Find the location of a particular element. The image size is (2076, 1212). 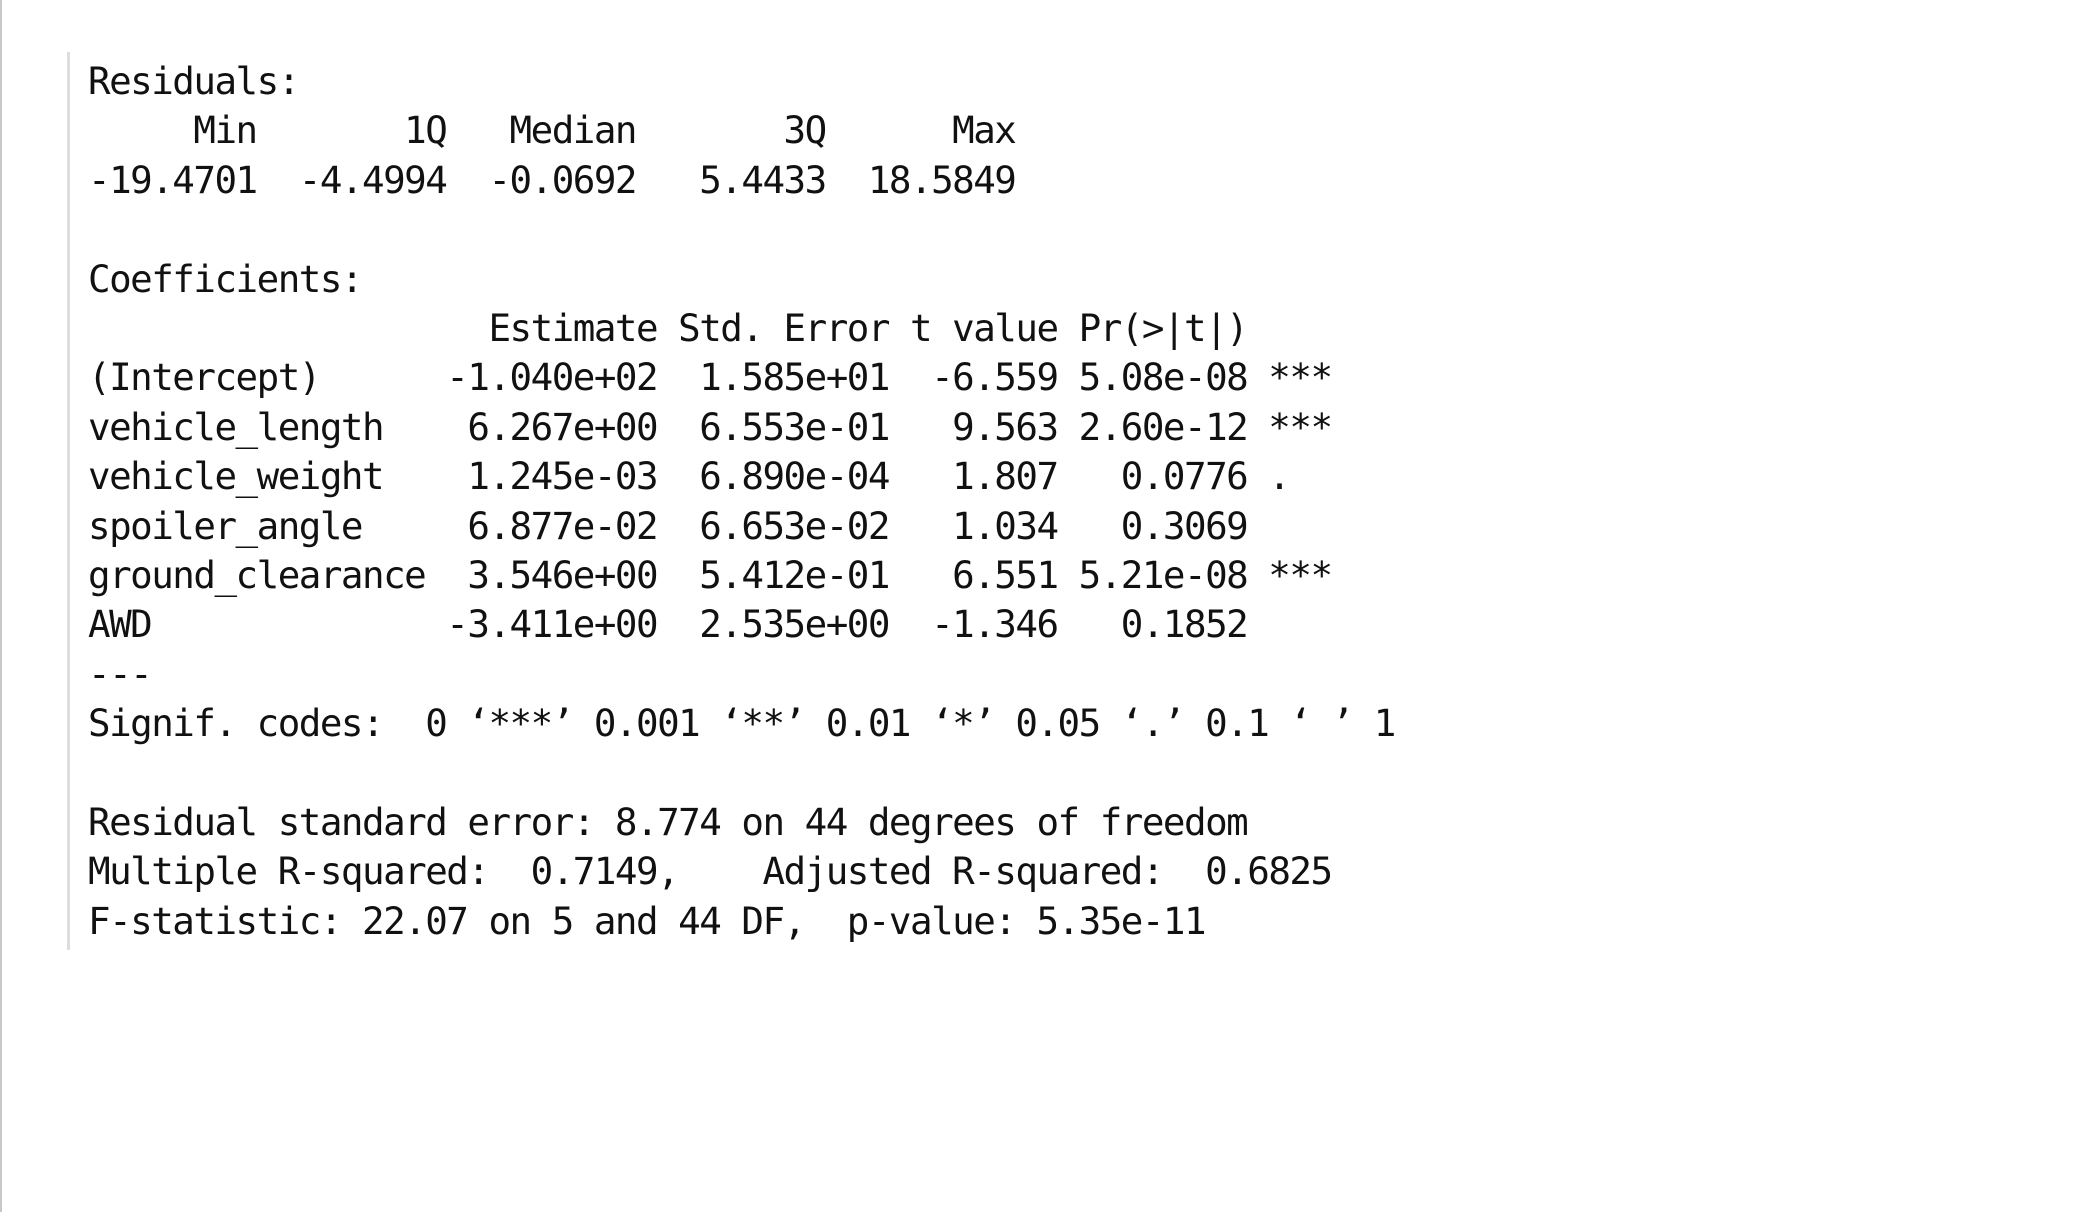

residuals-heading: Residuals: is located at coordinates (194, 81).